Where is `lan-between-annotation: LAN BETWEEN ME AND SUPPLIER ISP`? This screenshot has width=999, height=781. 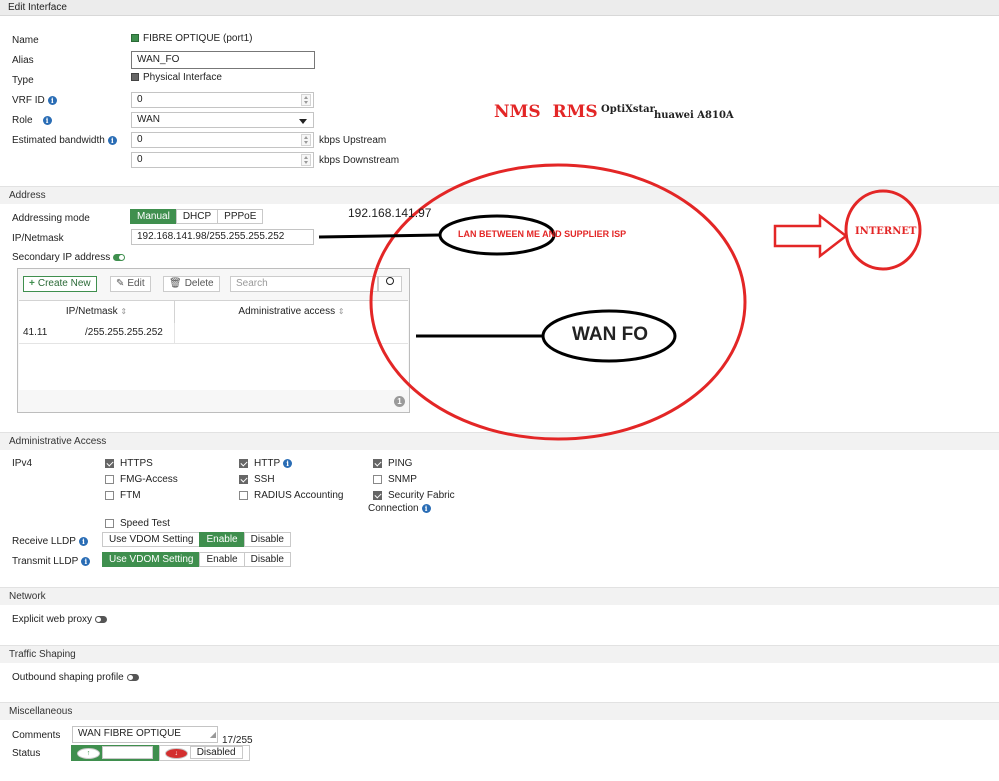
lan-between-annotation: LAN BETWEEN ME AND SUPPLIER ISP is located at coordinates (542, 234).